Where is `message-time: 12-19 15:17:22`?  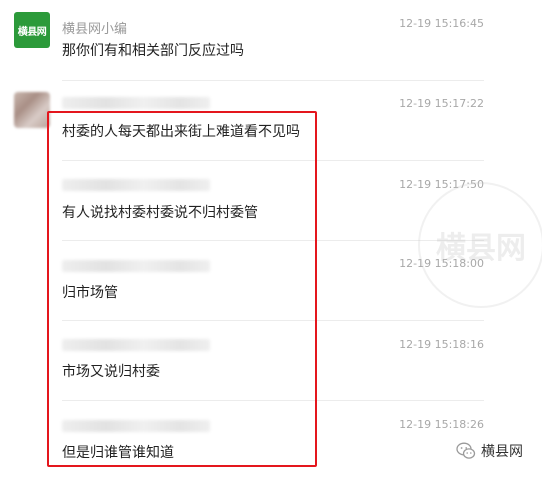 message-time: 12-19 15:17:22 is located at coordinates (441, 103).